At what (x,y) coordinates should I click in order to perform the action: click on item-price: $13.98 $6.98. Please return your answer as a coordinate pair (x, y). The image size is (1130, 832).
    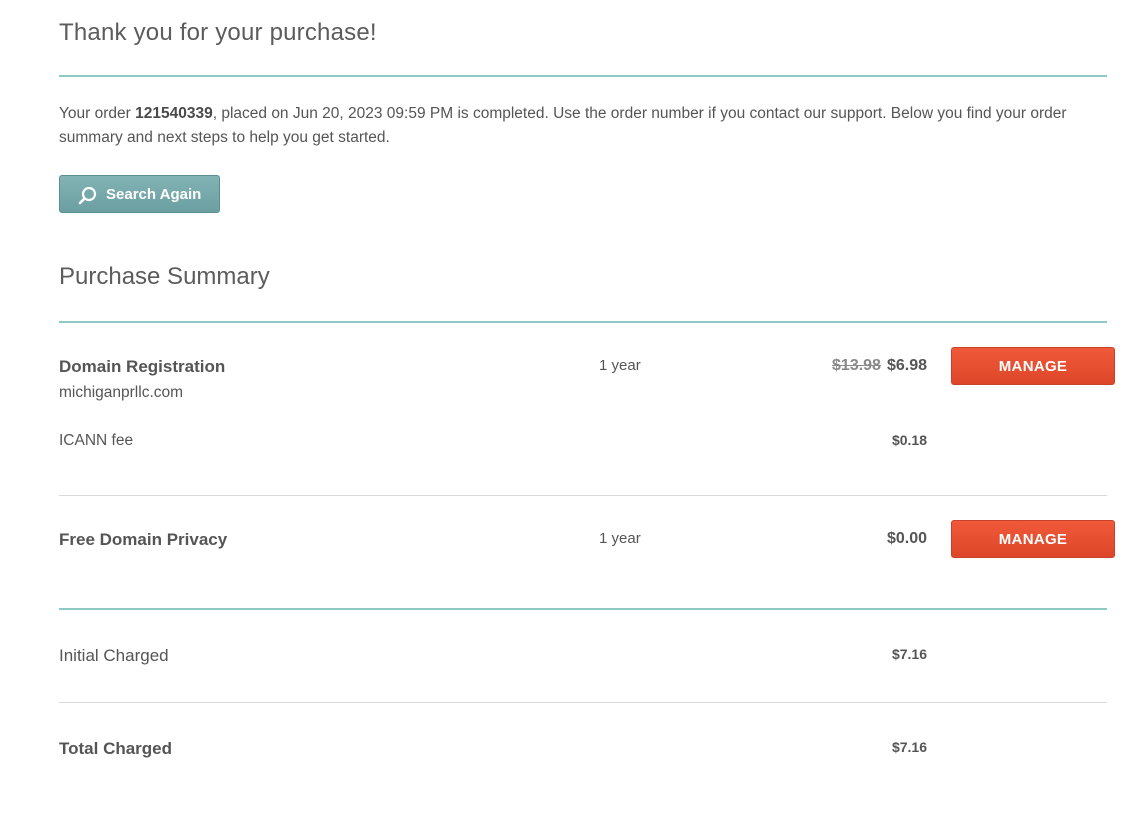
    Looking at the image, I should click on (879, 366).